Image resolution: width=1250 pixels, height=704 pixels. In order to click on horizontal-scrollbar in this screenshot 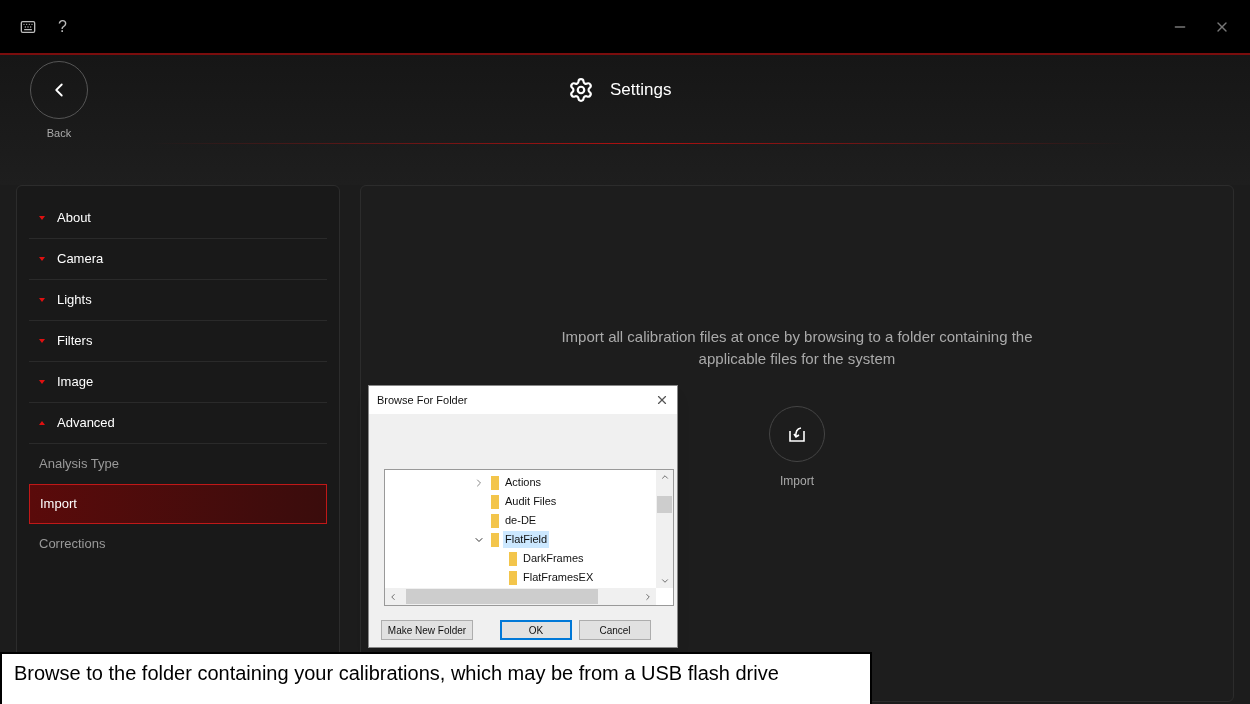, I will do `click(520, 596)`.